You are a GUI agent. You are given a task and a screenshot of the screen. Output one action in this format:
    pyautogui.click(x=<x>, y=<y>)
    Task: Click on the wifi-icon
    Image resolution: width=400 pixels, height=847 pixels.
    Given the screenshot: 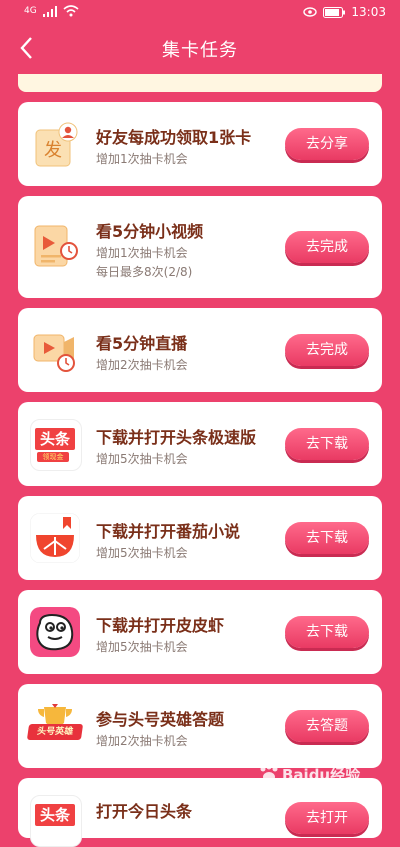 What is the action you would take?
    pyautogui.click(x=71, y=11)
    